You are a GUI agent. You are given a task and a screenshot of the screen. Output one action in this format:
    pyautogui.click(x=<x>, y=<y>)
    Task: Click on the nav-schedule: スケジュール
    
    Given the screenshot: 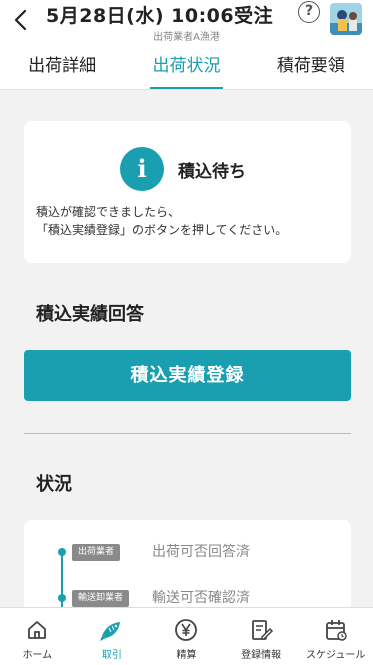 What is the action you would take?
    pyautogui.click(x=335, y=636)
    